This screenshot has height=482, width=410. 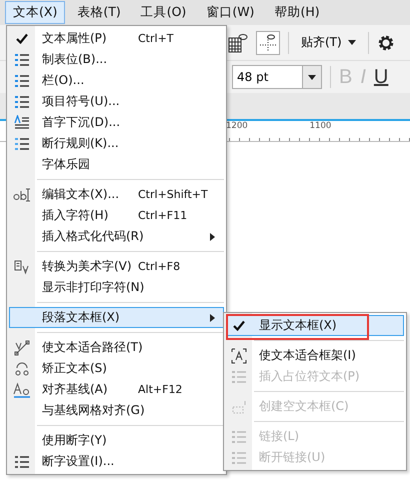 I want to click on menu-item: 与基线网格对齐(G), so click(x=116, y=410).